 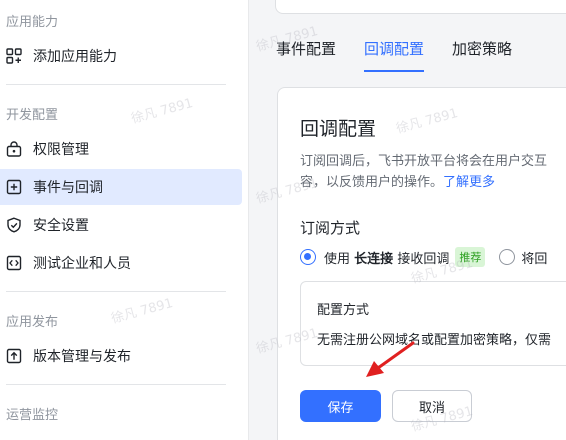 I want to click on grid-add-icon, so click(x=14, y=56).